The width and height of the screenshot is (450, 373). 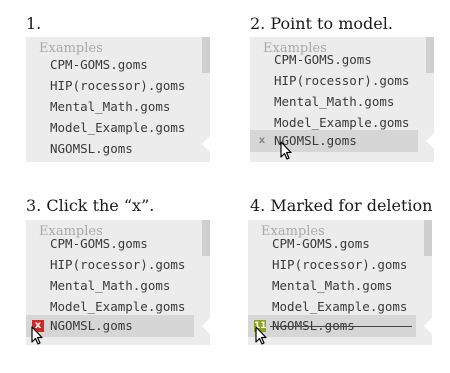 What do you see at coordinates (34, 23) in the screenshot?
I see `step-1-title: 1.` at bounding box center [34, 23].